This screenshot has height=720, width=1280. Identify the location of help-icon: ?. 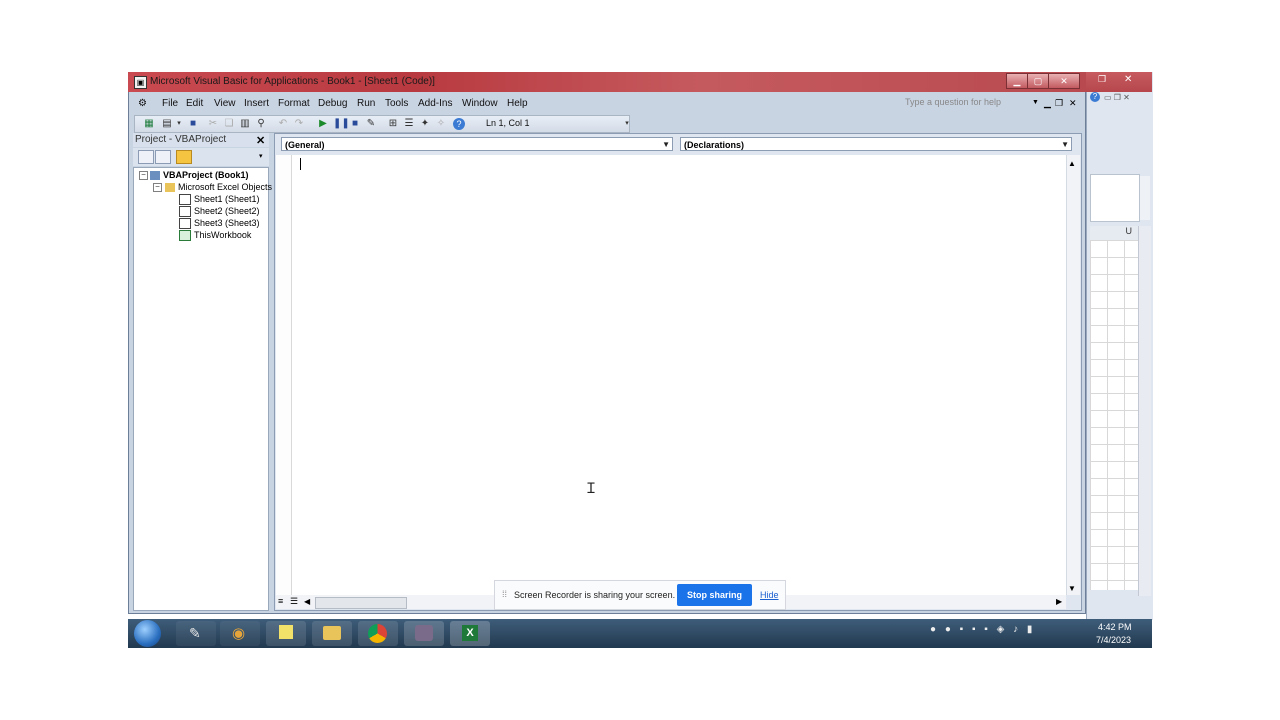
(459, 124).